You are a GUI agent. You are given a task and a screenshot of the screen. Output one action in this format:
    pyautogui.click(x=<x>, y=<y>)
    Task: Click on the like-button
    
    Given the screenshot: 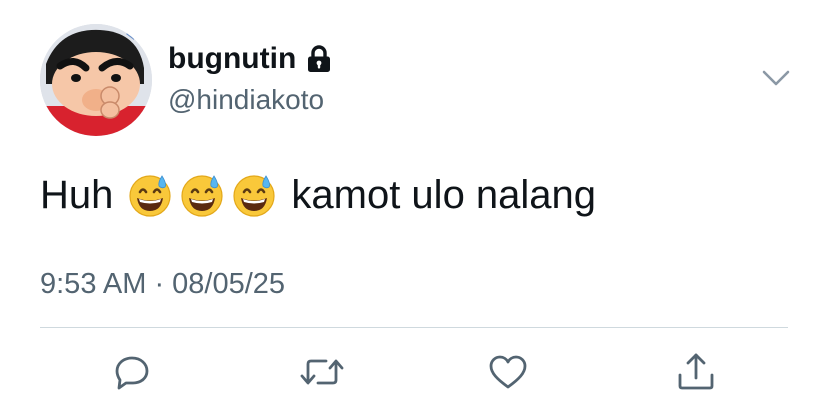 What is the action you would take?
    pyautogui.click(x=508, y=372)
    